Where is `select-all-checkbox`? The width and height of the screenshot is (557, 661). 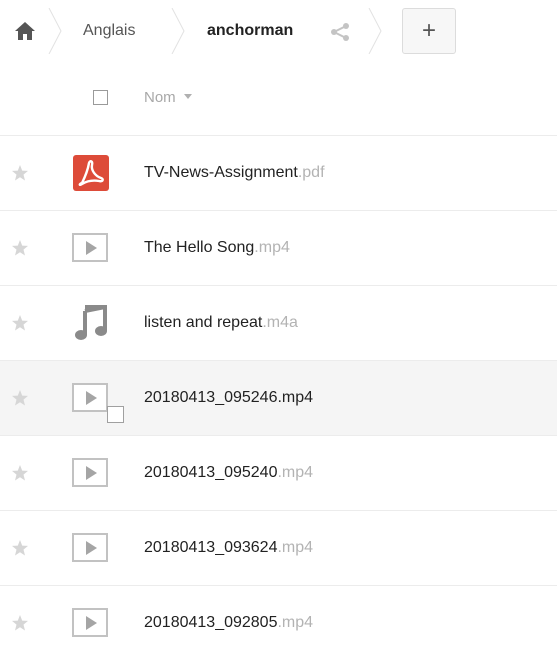 select-all-checkbox is located at coordinates (100, 97).